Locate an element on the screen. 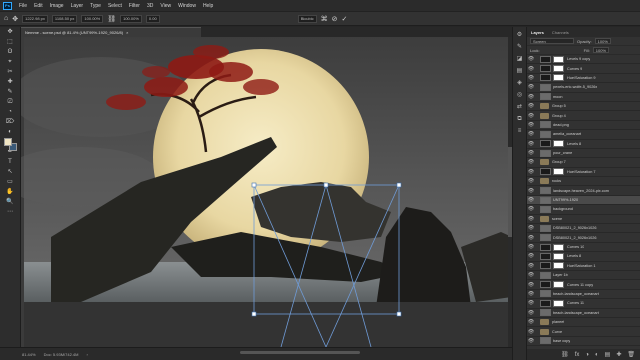 This screenshot has width=640, height=360. layer-row: 👁 rocks is located at coordinates (583, 182).